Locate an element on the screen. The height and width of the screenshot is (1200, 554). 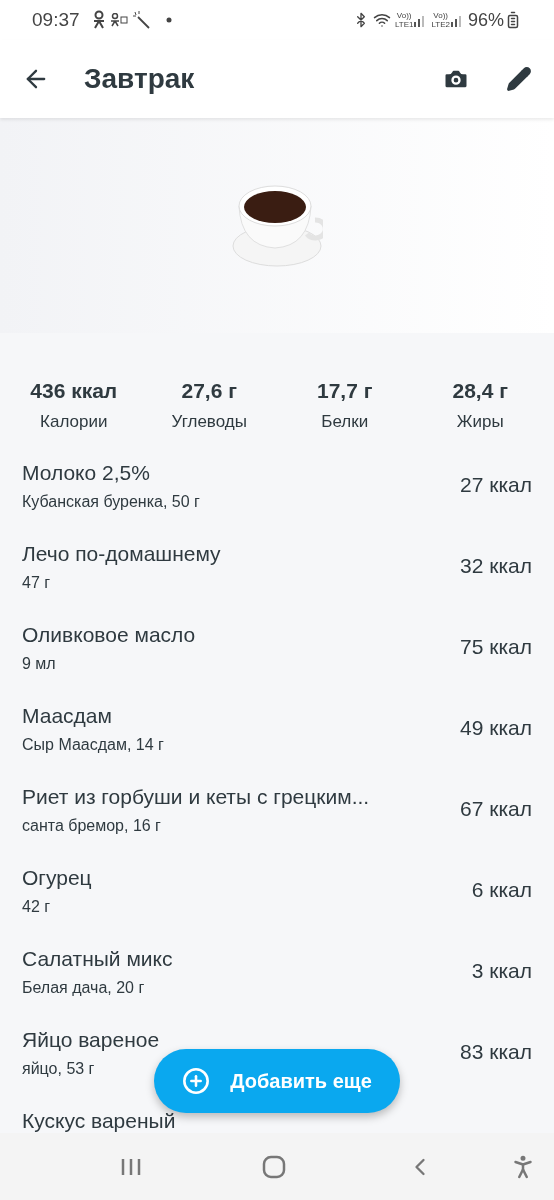
food-detail: 47 г is located at coordinates (36, 582).